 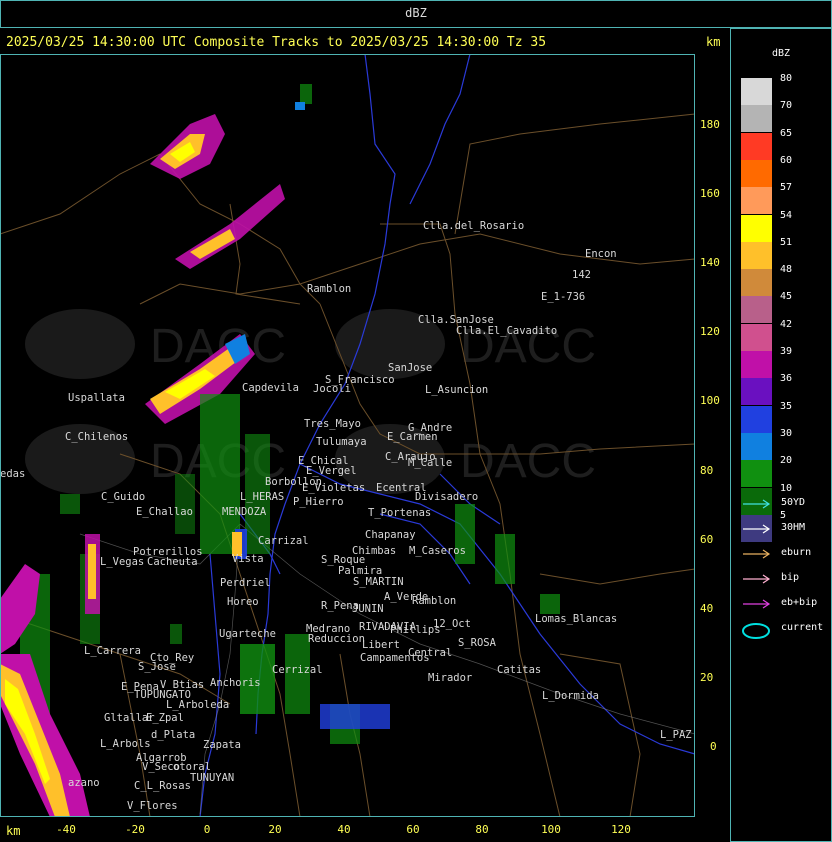 What do you see at coordinates (786, 406) in the screenshot?
I see `legend-level-label: 35` at bounding box center [786, 406].